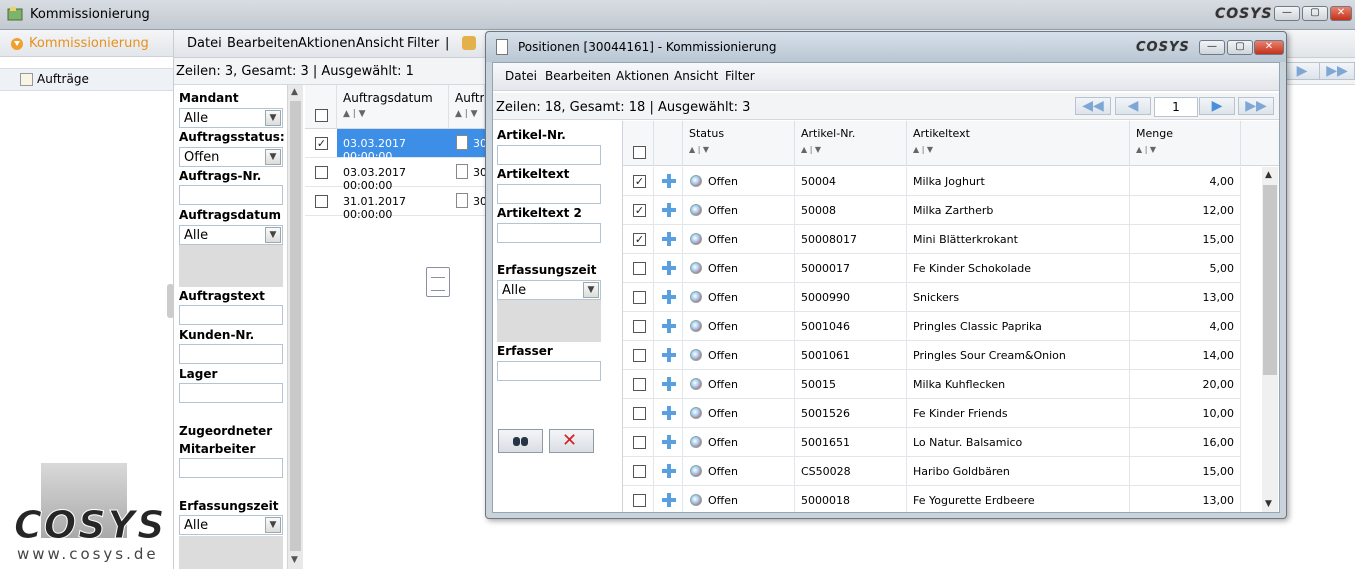 This screenshot has width=1355, height=569. I want to click on menu-datei: Datei, so click(204, 43).